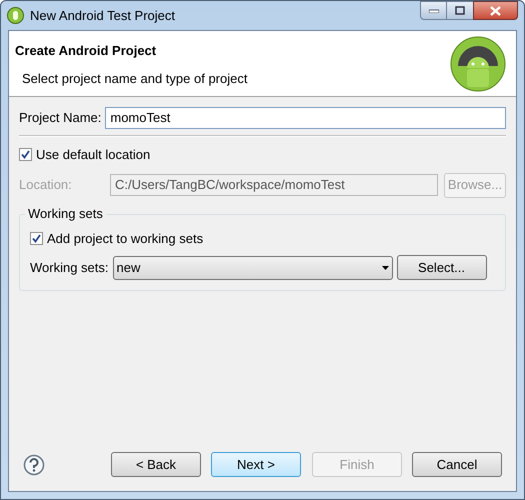 The width and height of the screenshot is (525, 500). I want to click on checkbox-label: Use default location, so click(93, 155).